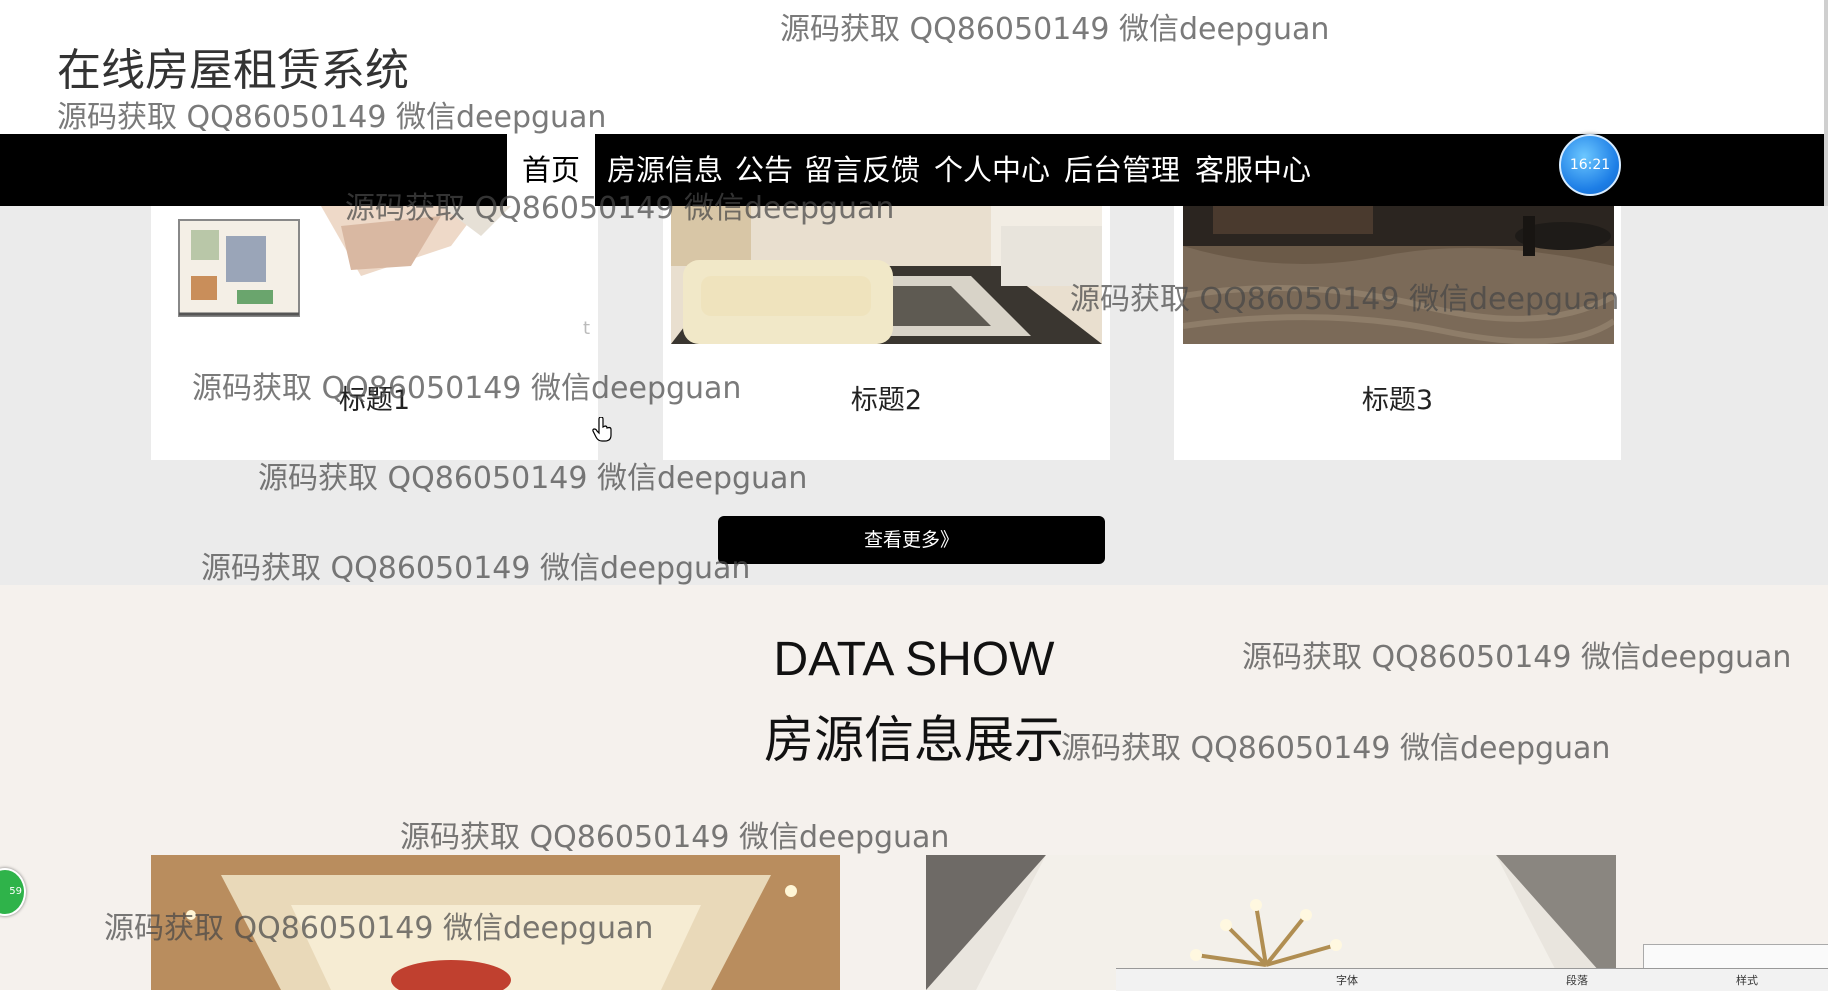 Image resolution: width=1828 pixels, height=991 pixels. I want to click on toolbar-label-styles: 样式, so click(1747, 980).